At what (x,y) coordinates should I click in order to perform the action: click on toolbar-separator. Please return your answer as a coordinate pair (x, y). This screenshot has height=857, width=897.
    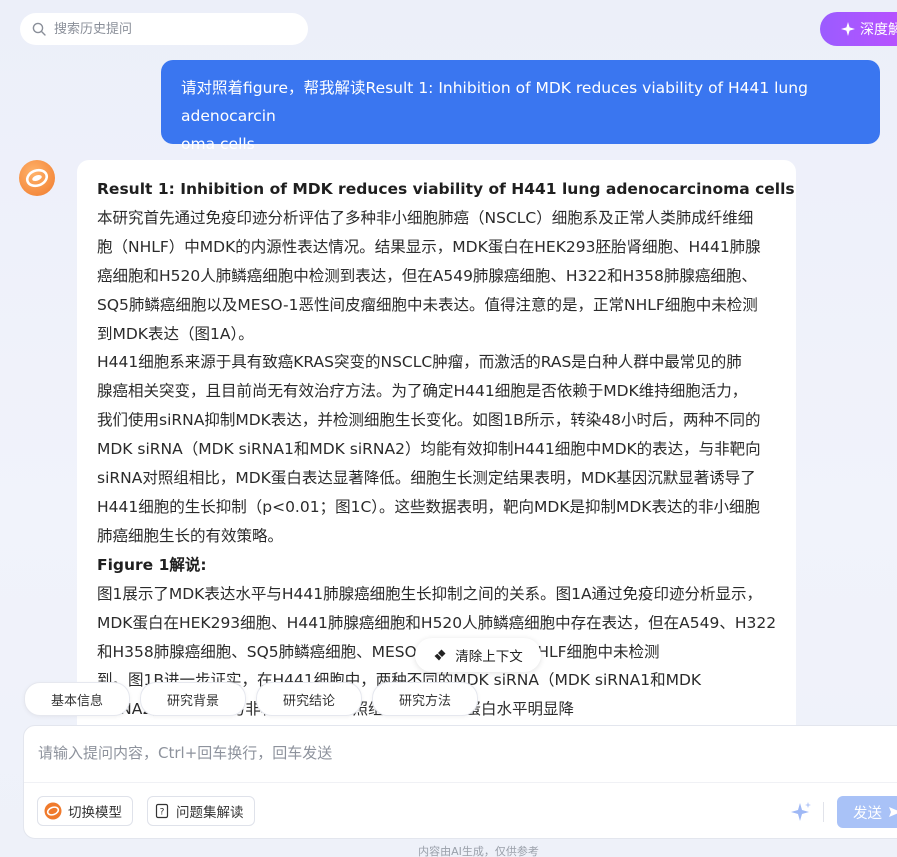
    Looking at the image, I should click on (823, 812).